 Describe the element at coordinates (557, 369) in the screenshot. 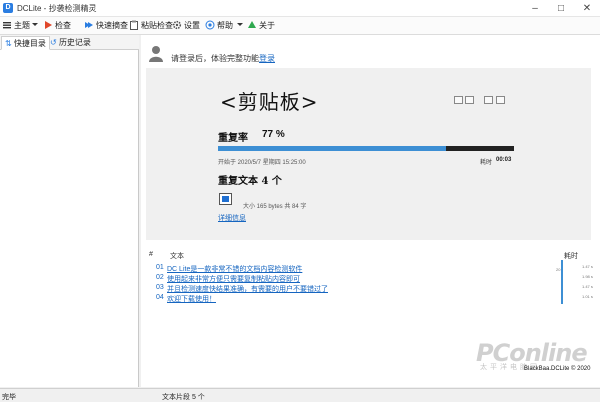

I see `copyright: BlackBaa.DCLite © 2020` at that location.